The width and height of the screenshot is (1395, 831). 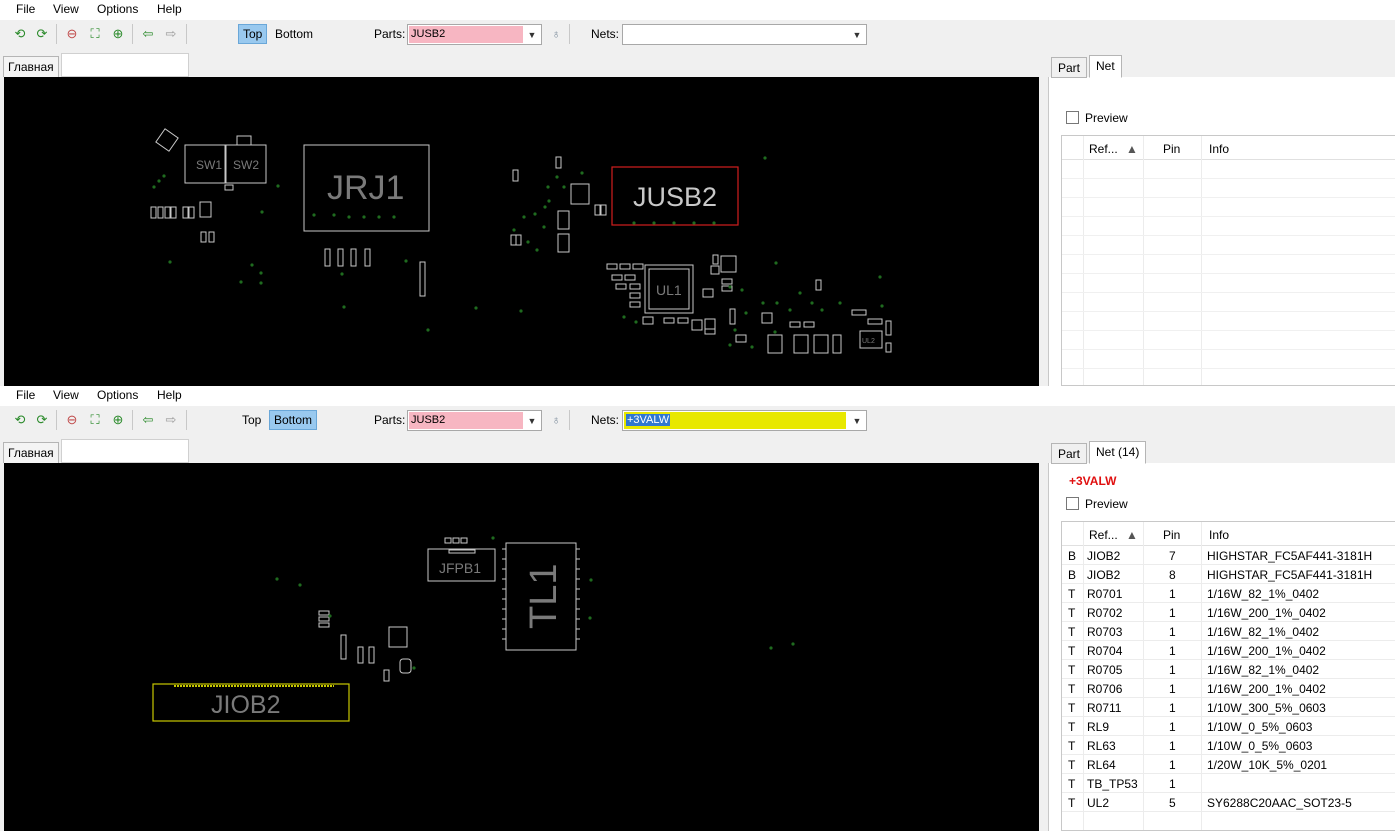 What do you see at coordinates (1228, 555) in the screenshot?
I see `table-row: B JIOB2 7 HIGHSTAR_FC5AF441-3181H` at bounding box center [1228, 555].